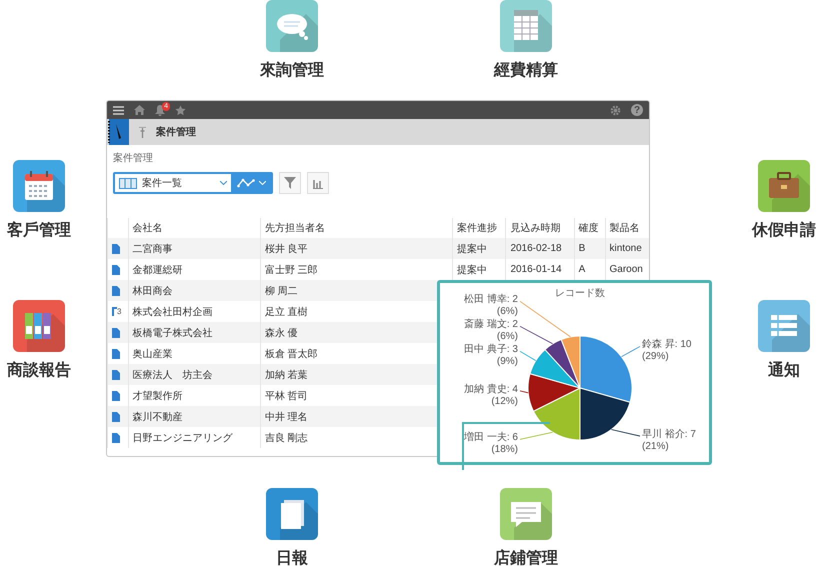 Image resolution: width=822 pixels, height=566 pixels. Describe the element at coordinates (291, 354) in the screenshot. I see `table-cell: 板倉 晋太郎` at that location.